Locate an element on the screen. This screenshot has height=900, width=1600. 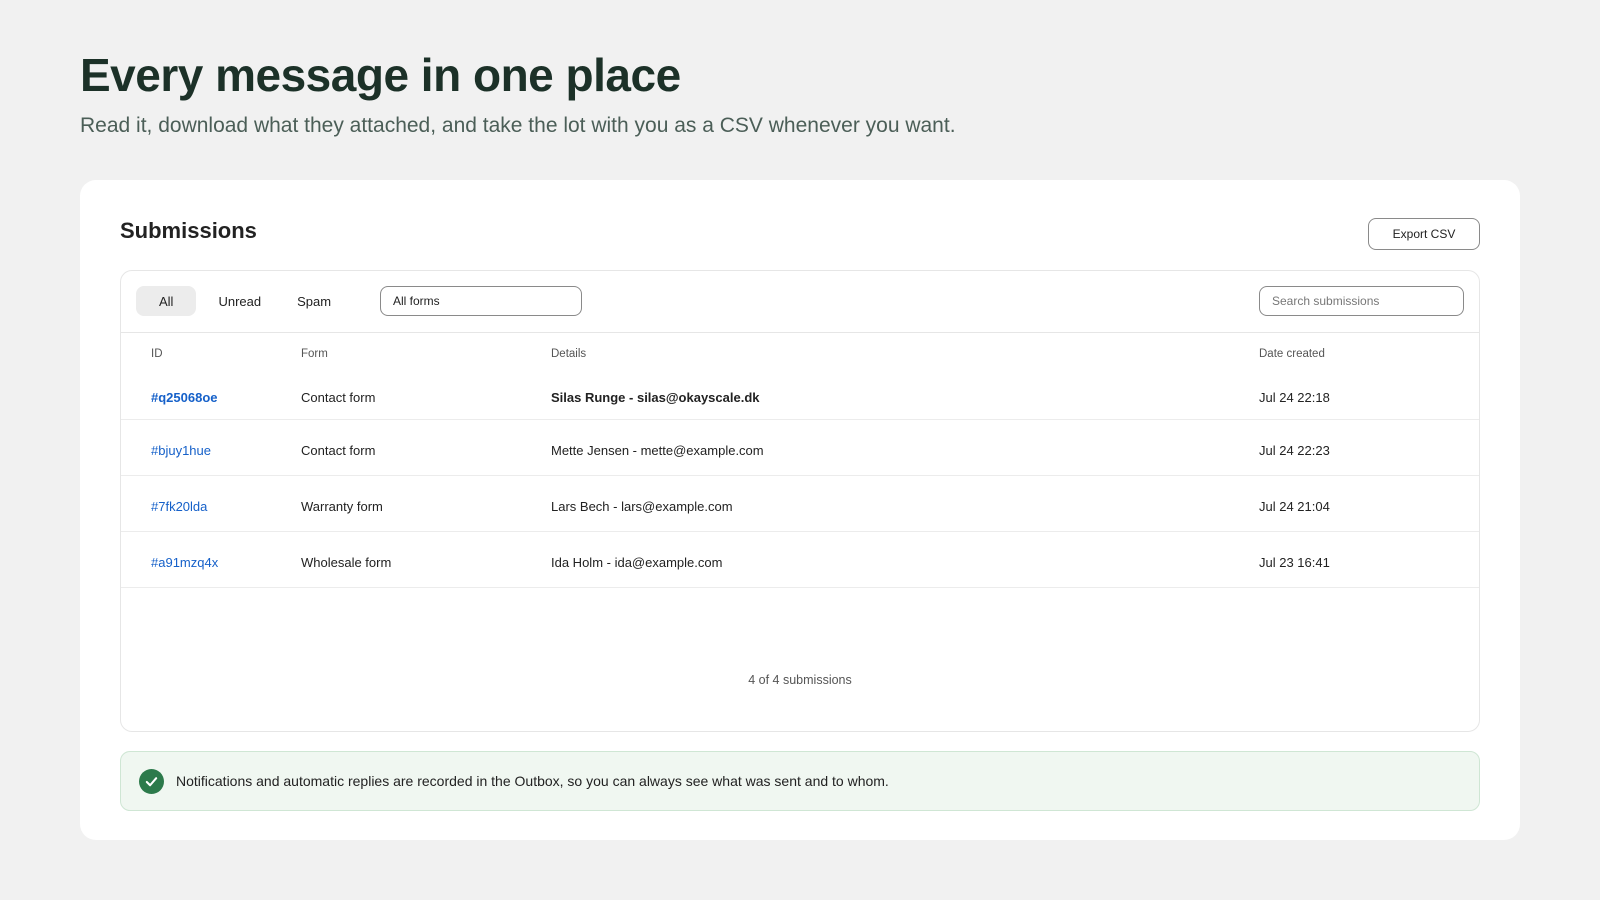
search-input is located at coordinates (1361, 301).